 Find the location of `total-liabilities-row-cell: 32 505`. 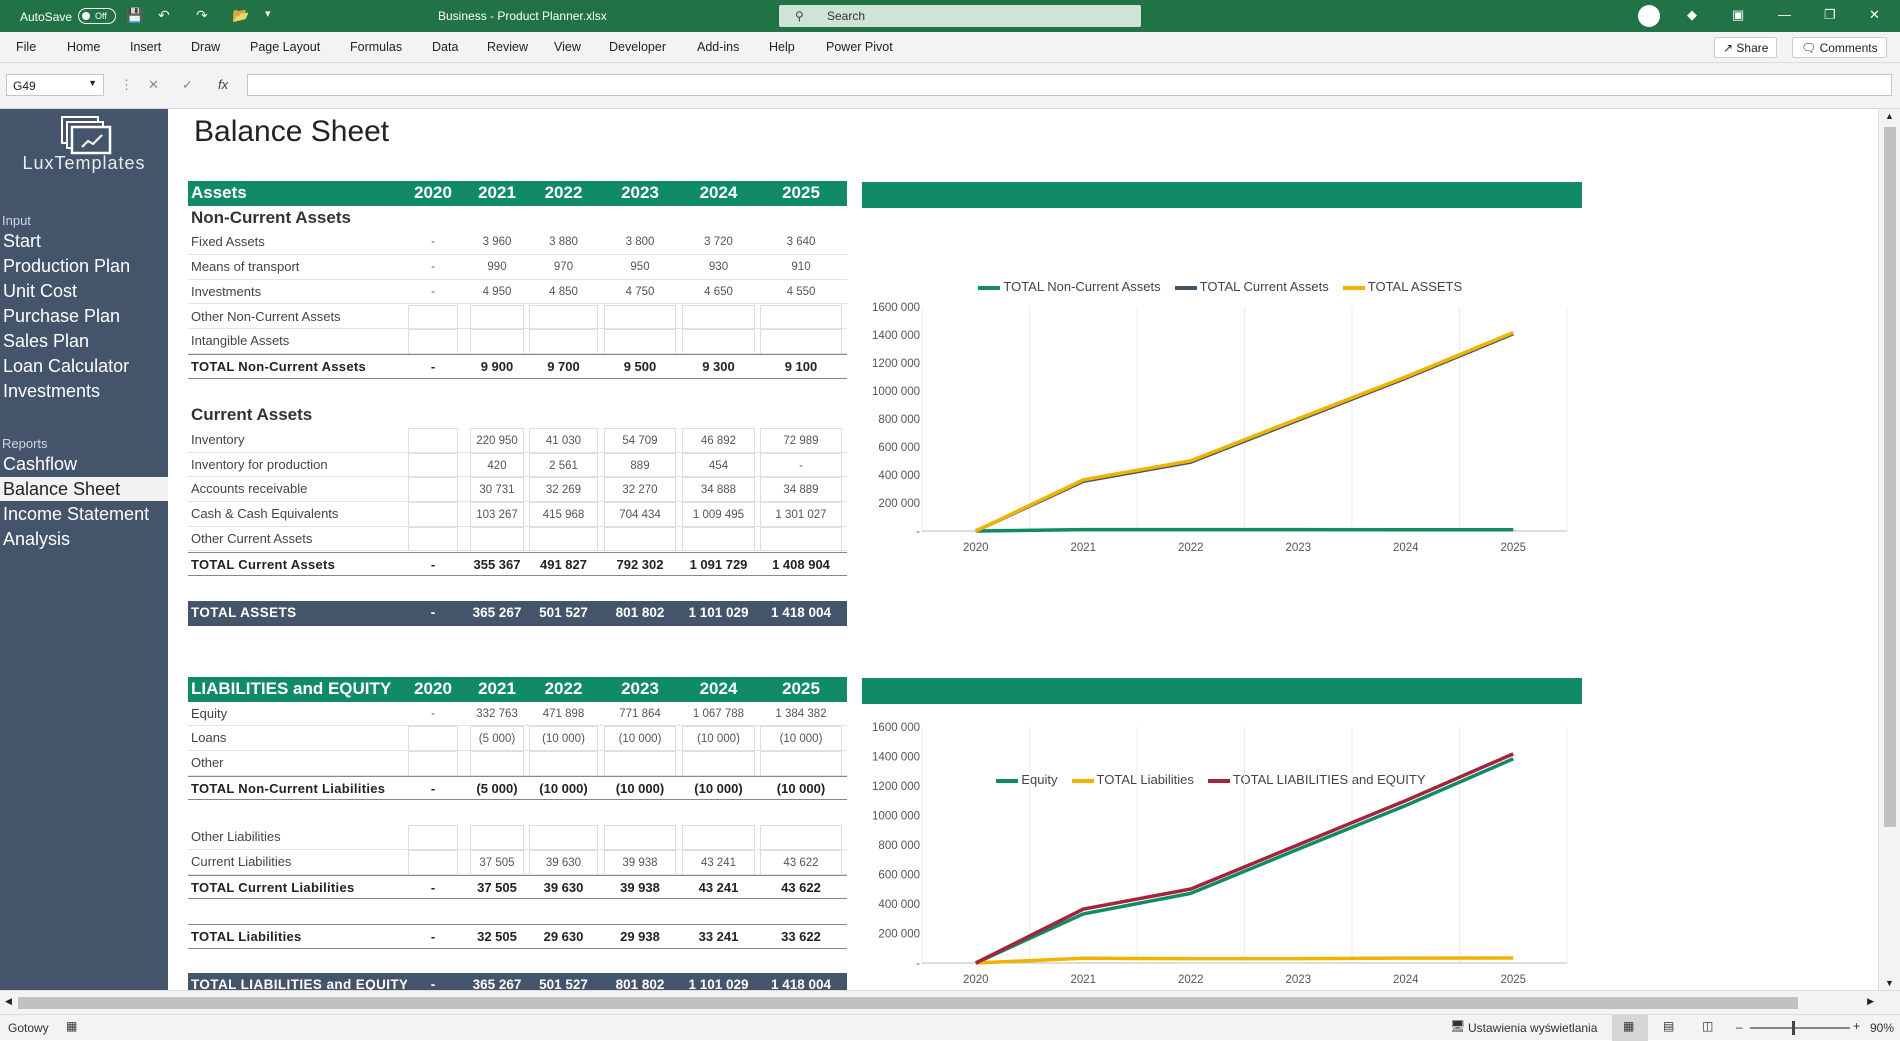

total-liabilities-row-cell: 32 505 is located at coordinates (497, 937).